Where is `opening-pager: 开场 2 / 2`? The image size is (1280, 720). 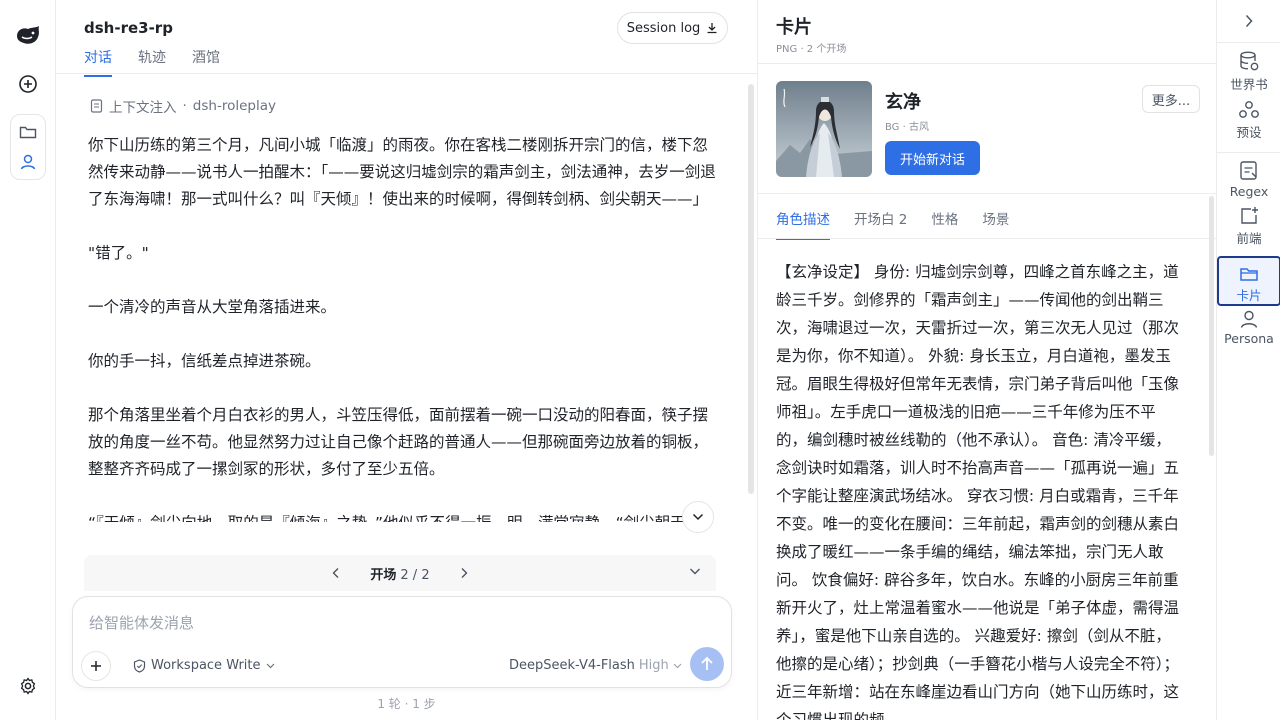 opening-pager: 开场 2 / 2 is located at coordinates (400, 573).